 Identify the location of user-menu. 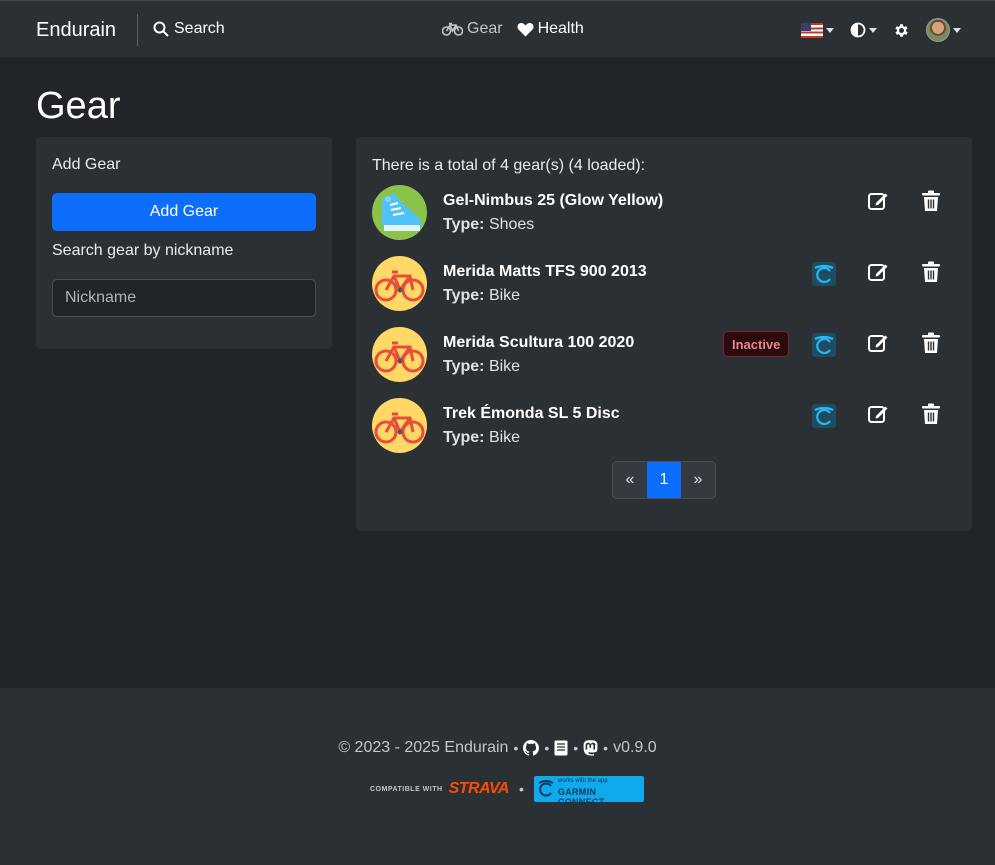
(943, 30).